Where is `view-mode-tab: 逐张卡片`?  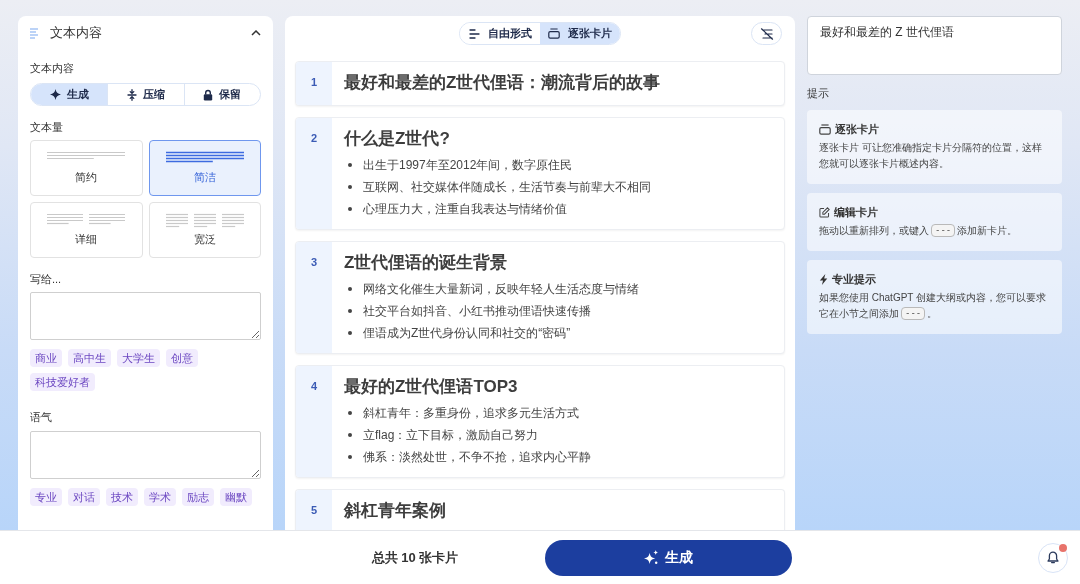
view-mode-tab: 逐张卡片 is located at coordinates (580, 33).